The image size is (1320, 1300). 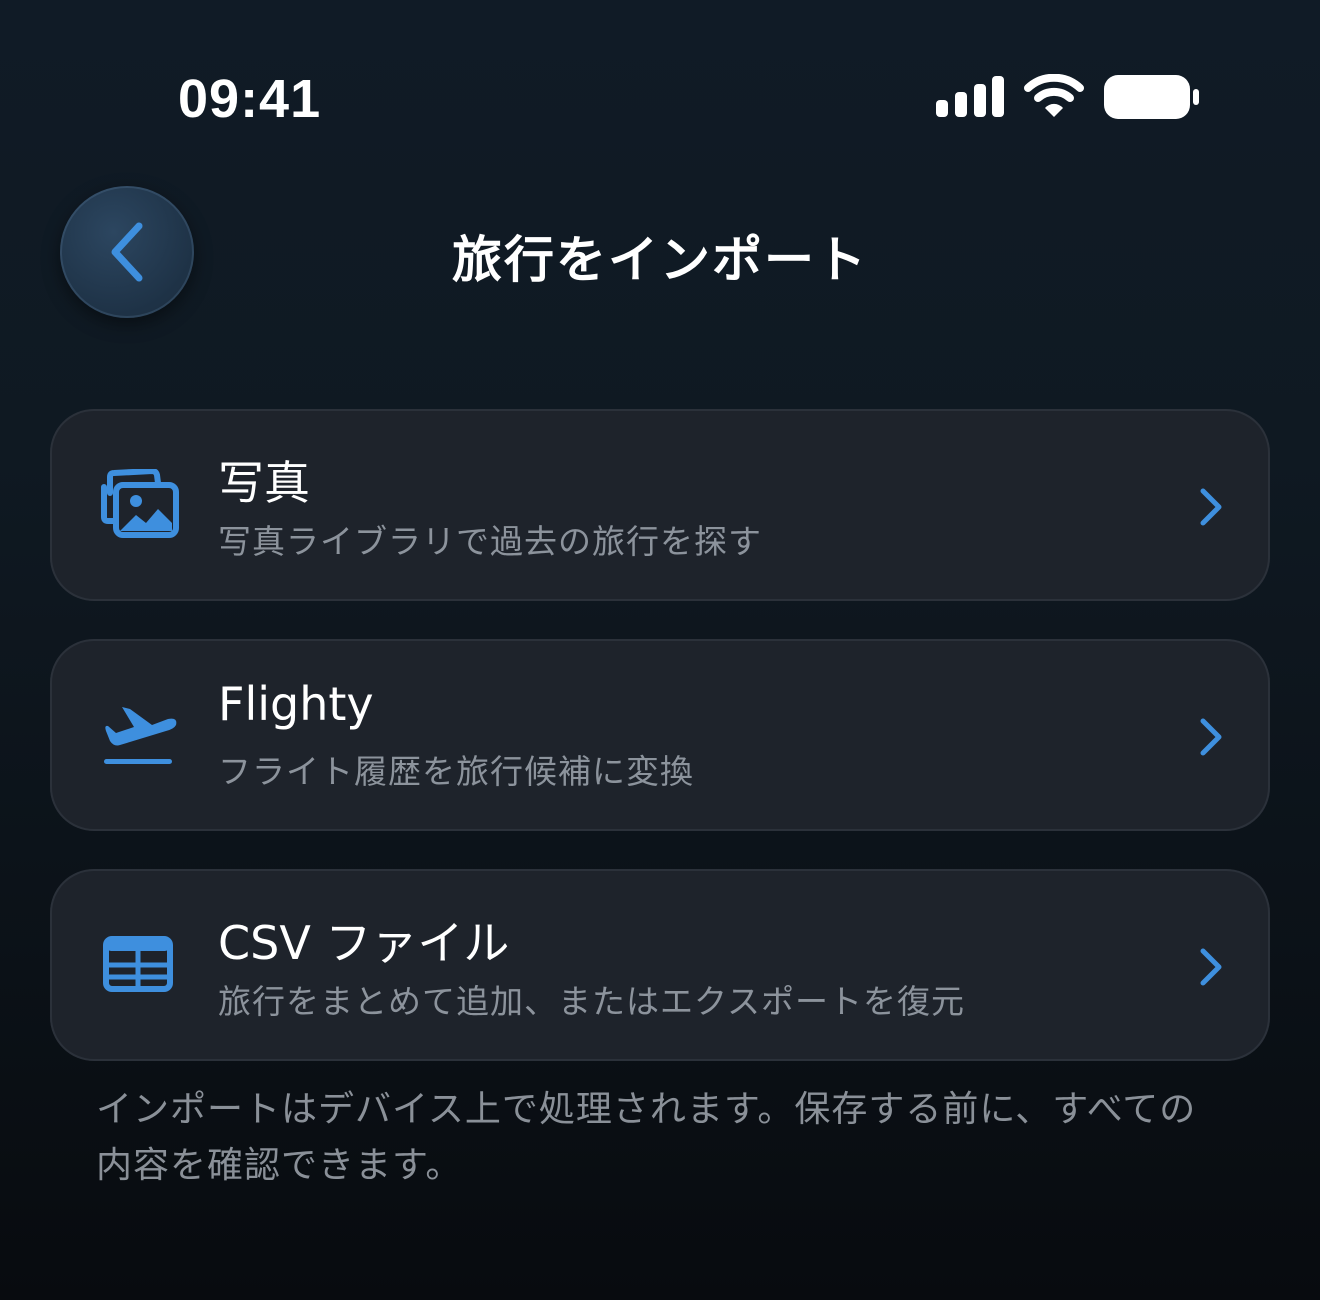 What do you see at coordinates (660, 735) in the screenshot?
I see `import-option-flighty: Flighty フライト履歴を旅行候補に変換` at bounding box center [660, 735].